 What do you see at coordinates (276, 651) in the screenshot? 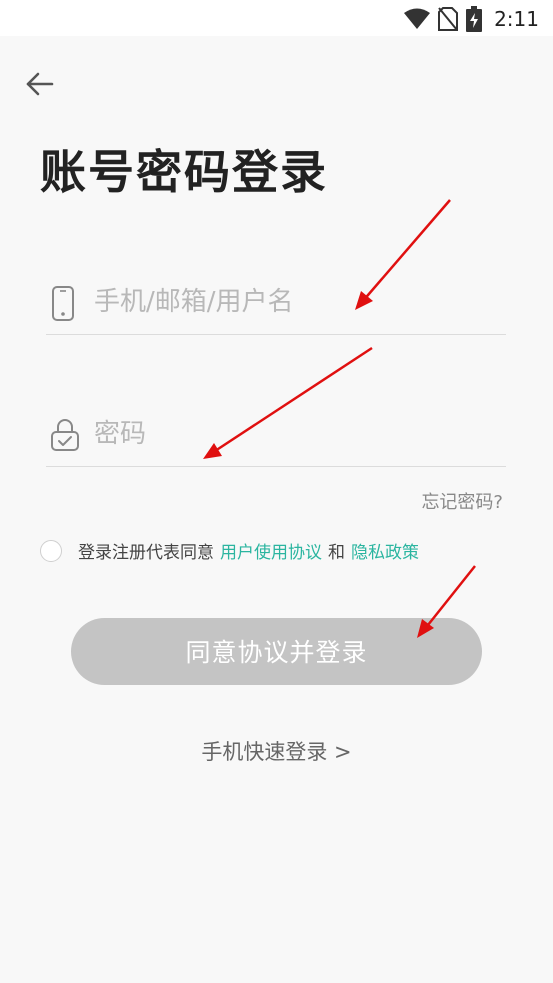
I see `login-button: 同意协议并登录` at bounding box center [276, 651].